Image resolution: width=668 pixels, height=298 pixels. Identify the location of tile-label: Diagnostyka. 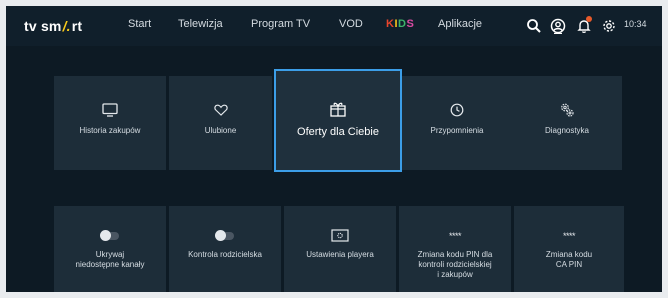
(567, 130).